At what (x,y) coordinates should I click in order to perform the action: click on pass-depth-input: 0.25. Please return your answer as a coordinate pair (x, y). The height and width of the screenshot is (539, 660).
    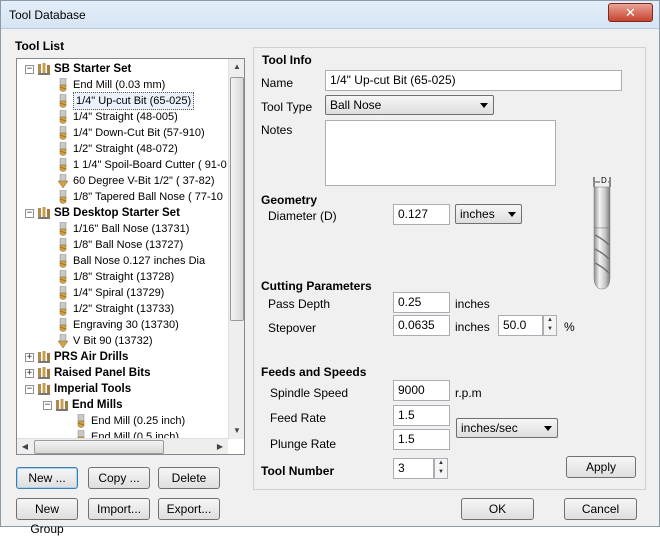
    Looking at the image, I should click on (421, 302).